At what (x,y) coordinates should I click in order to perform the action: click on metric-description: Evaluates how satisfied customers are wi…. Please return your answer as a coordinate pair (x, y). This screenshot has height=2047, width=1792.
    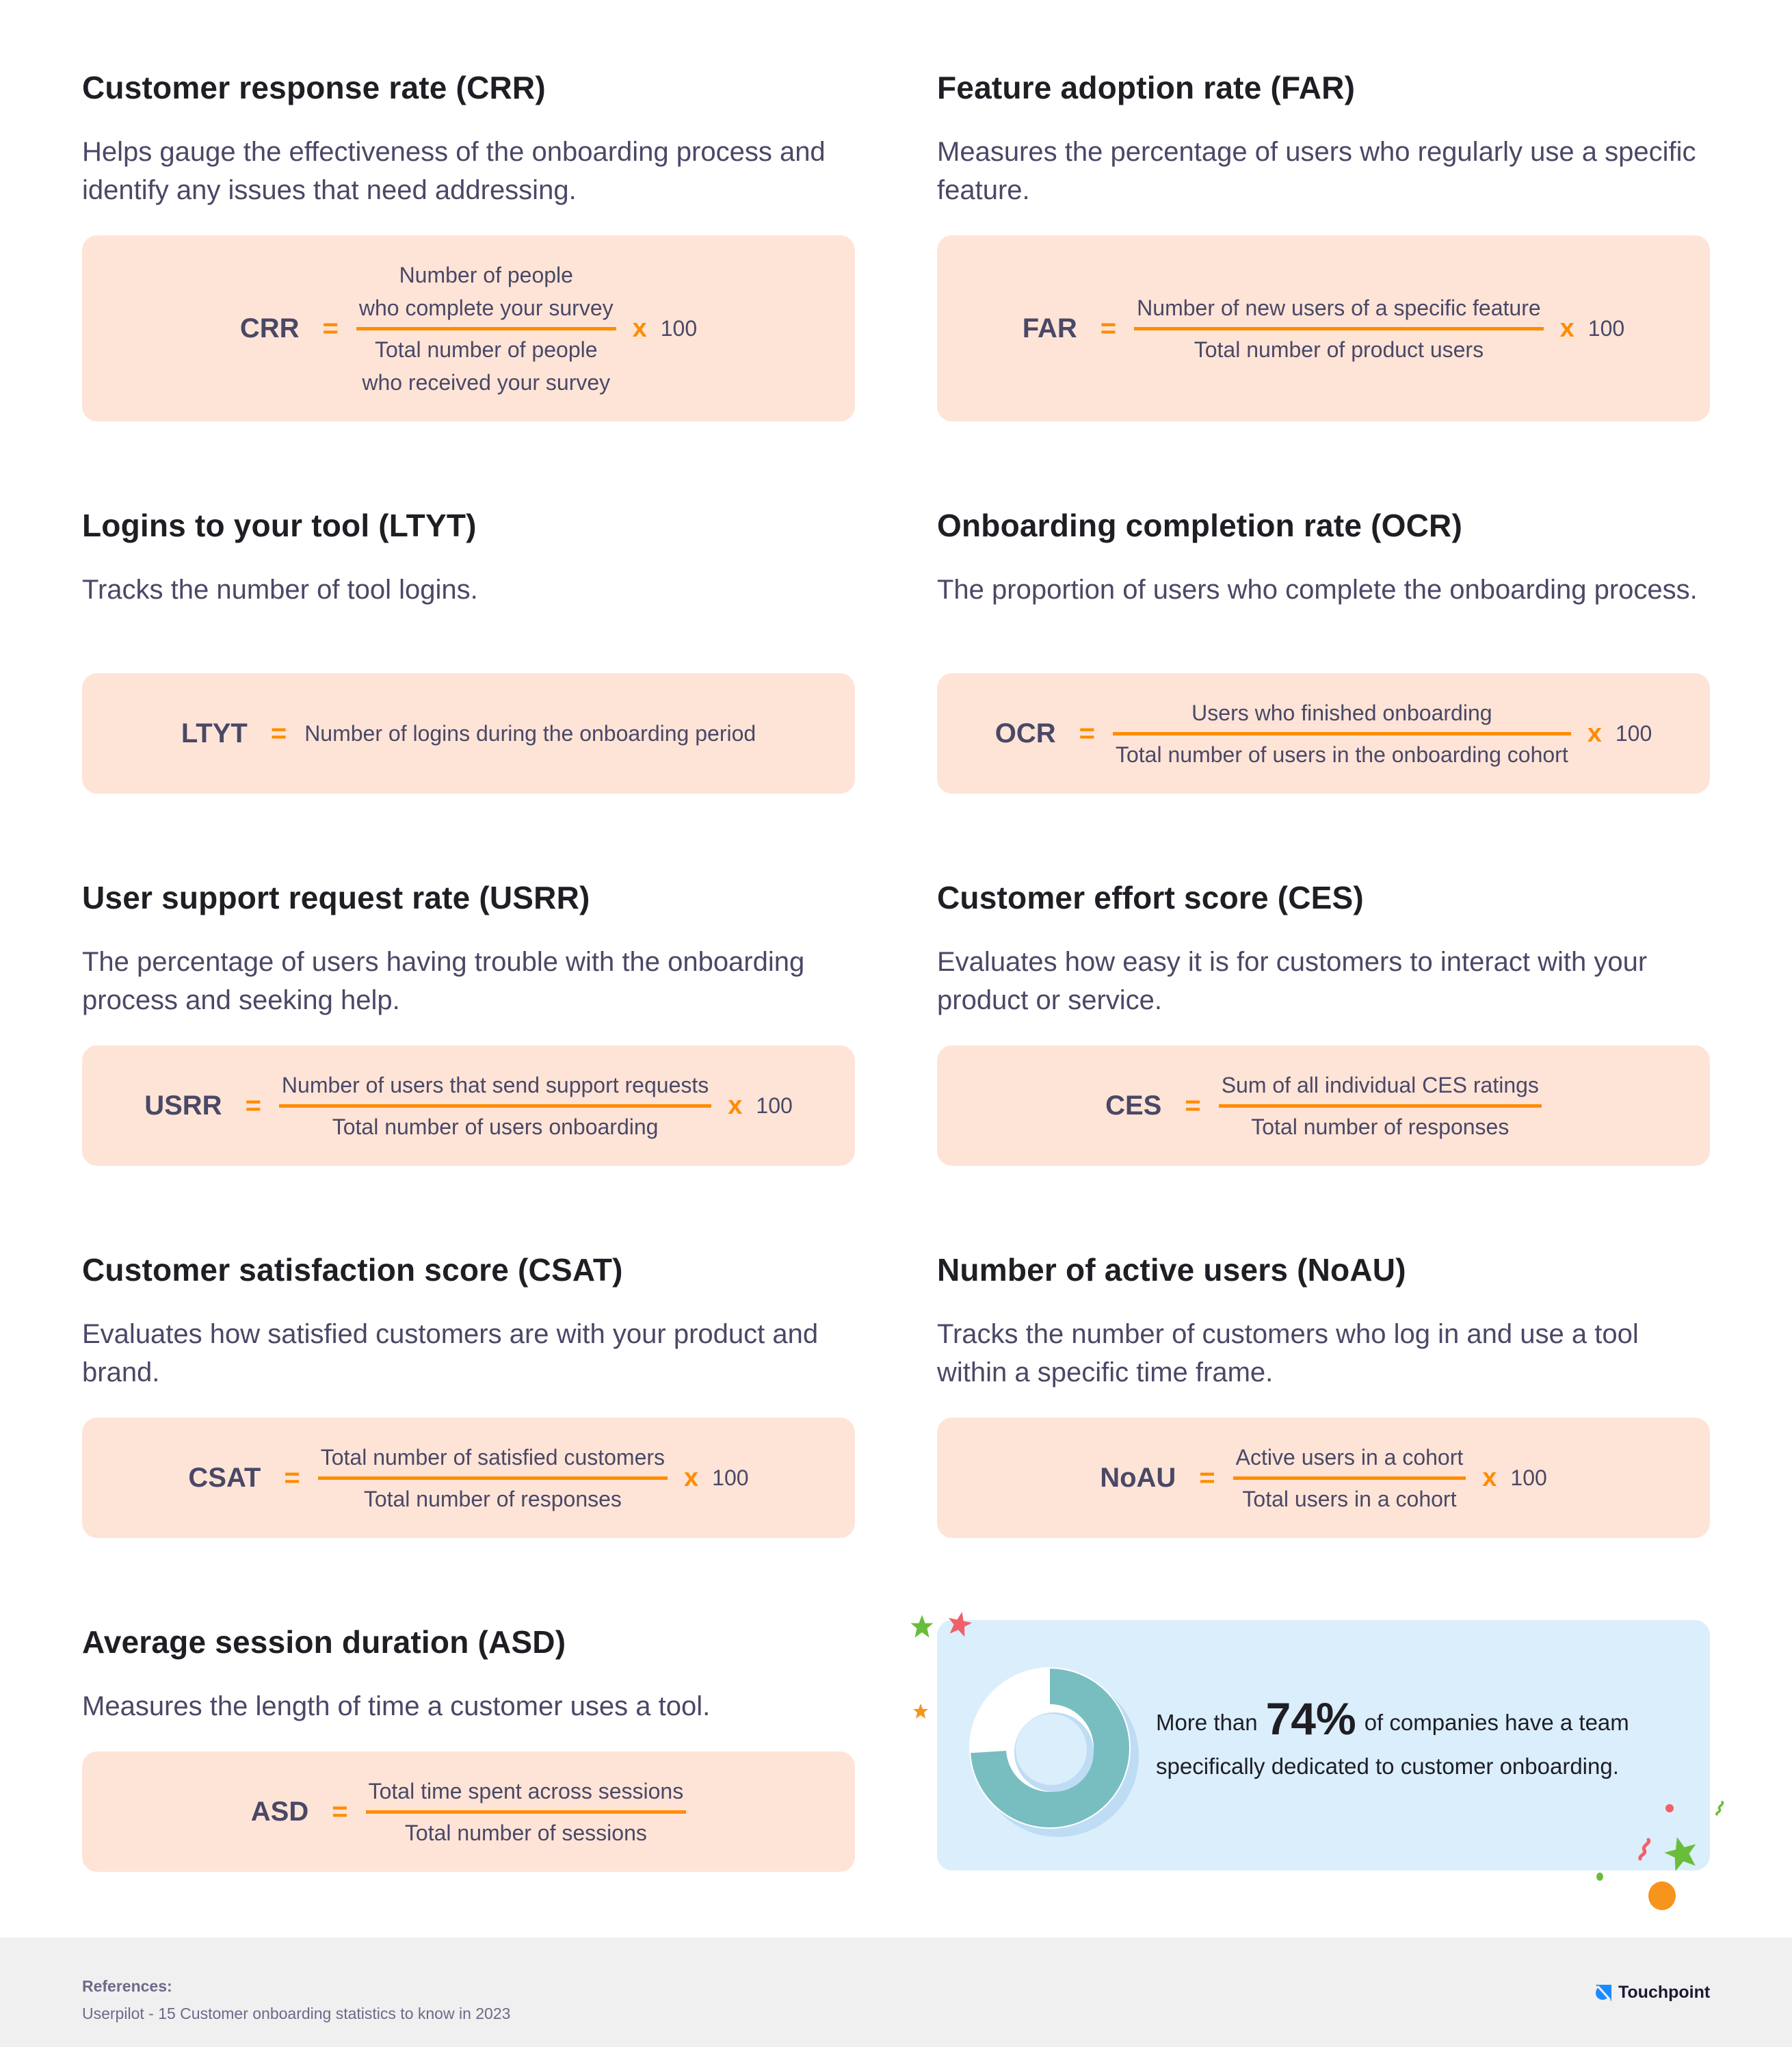
    Looking at the image, I should click on (450, 1353).